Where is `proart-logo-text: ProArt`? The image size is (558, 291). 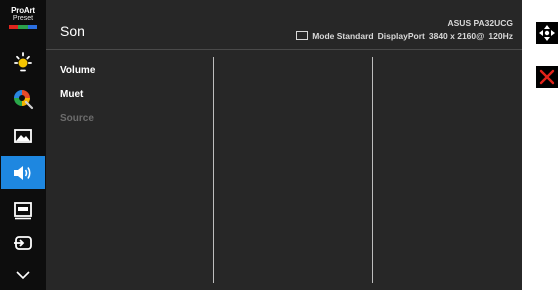 proart-logo-text: ProArt is located at coordinates (23, 10).